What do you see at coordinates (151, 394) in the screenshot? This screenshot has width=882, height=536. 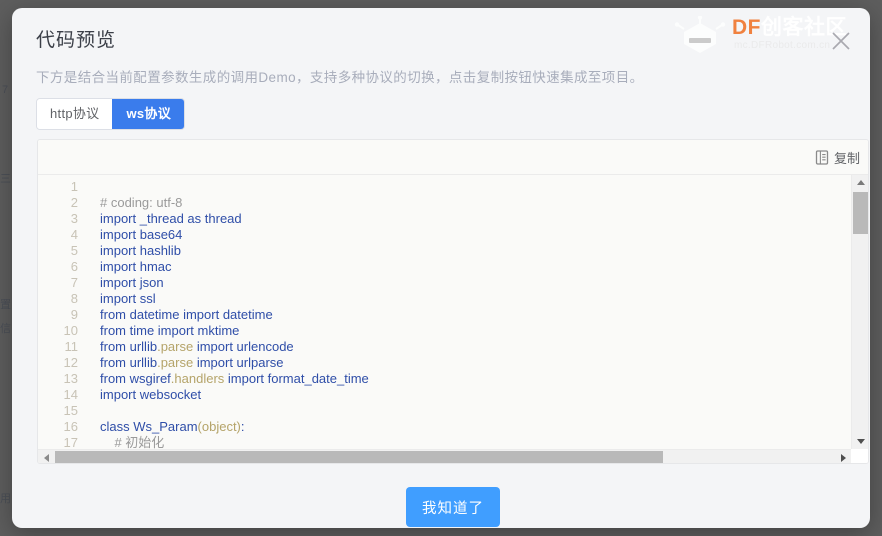 I see `code-token: import websocket` at bounding box center [151, 394].